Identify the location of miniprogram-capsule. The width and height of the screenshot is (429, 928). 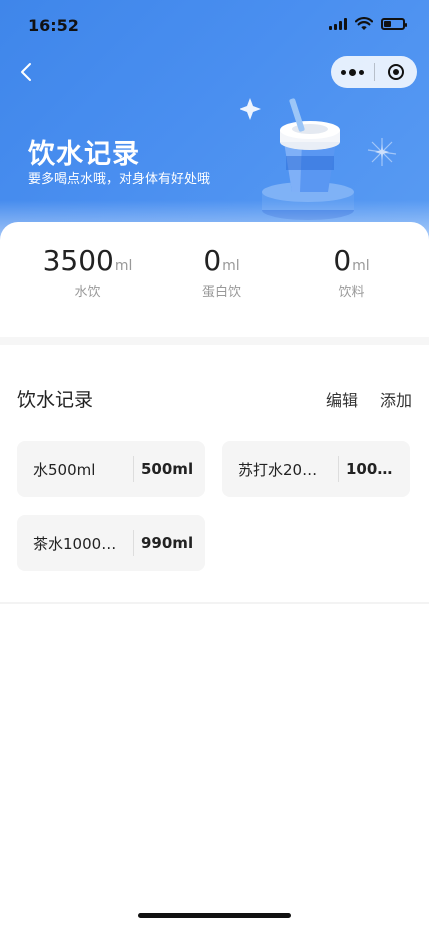
(374, 72).